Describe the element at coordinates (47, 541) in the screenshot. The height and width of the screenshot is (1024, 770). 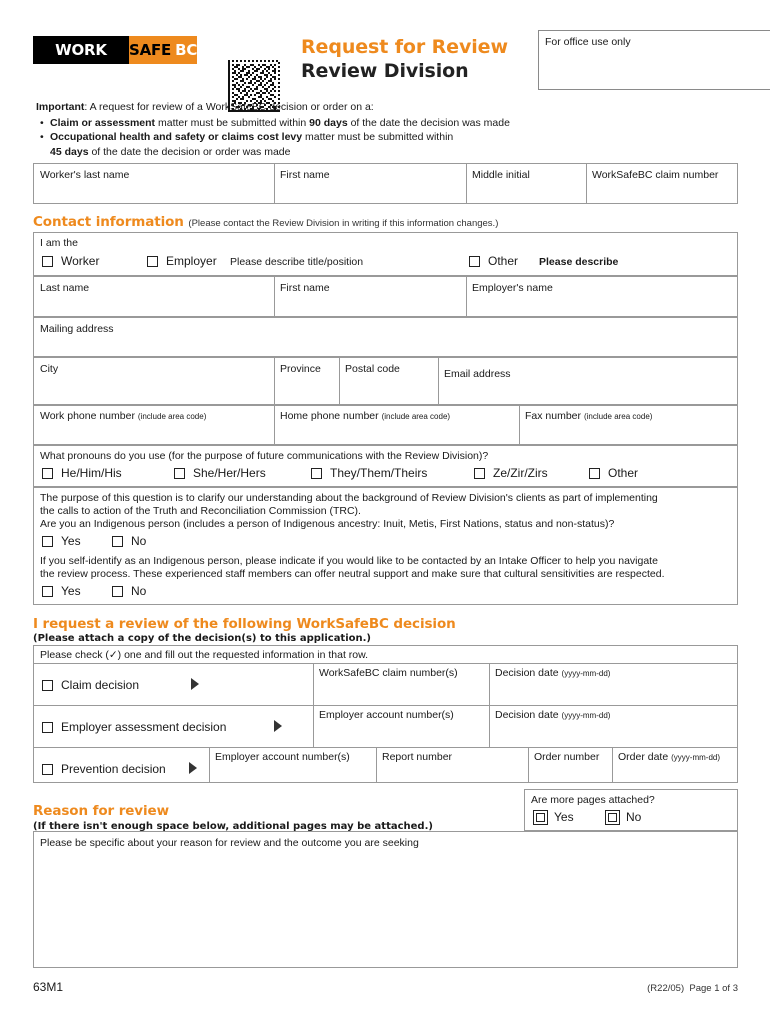
I see `checkbox-indigenous-yes` at that location.